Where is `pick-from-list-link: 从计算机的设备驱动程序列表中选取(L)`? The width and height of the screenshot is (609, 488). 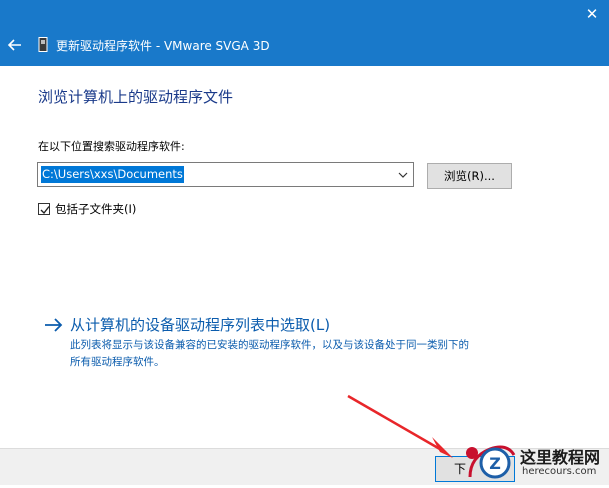
pick-from-list-link: 从计算机的设备驱动程序列表中选取(L) is located at coordinates (200, 324).